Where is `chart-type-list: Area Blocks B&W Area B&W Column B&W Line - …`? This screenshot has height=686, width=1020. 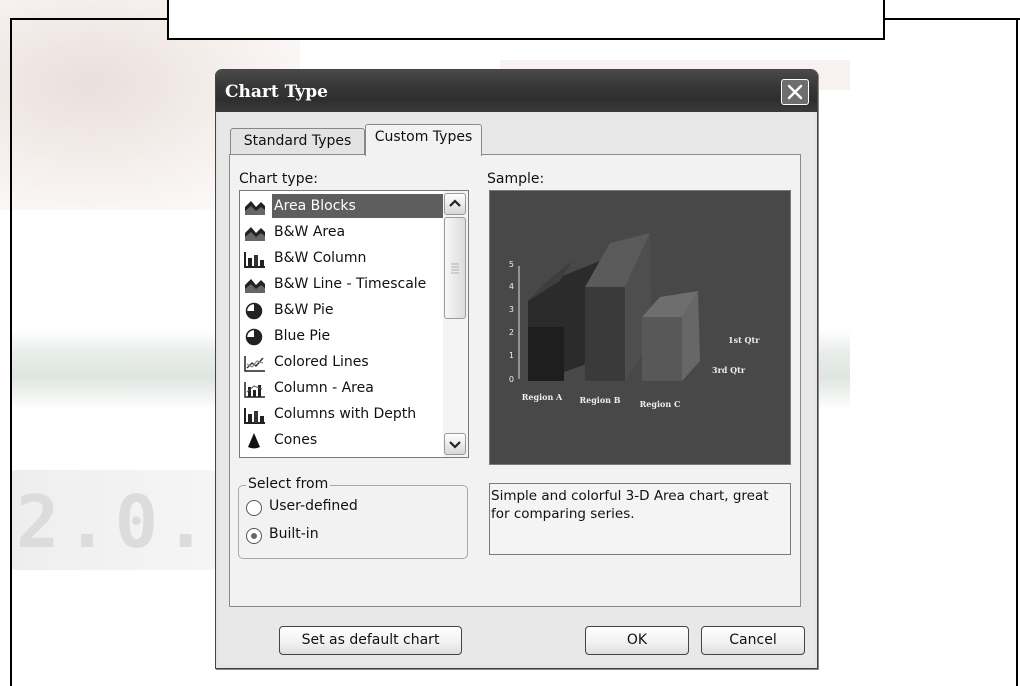
chart-type-list: Area Blocks B&W Area B&W Column B&W Line - … is located at coordinates (354, 324).